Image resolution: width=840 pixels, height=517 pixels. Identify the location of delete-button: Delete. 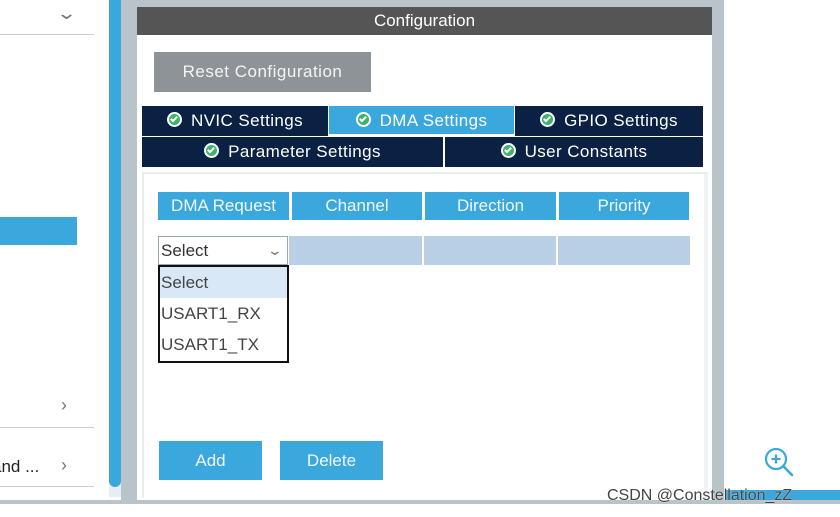
(331, 460).